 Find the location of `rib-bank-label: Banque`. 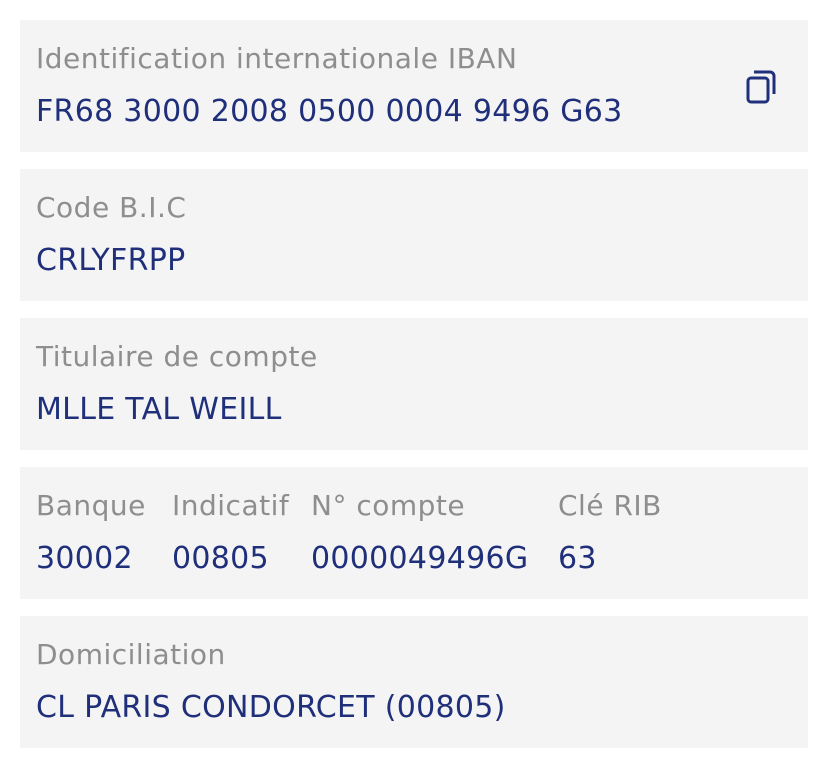

rib-bank-label: Banque is located at coordinates (91, 505).